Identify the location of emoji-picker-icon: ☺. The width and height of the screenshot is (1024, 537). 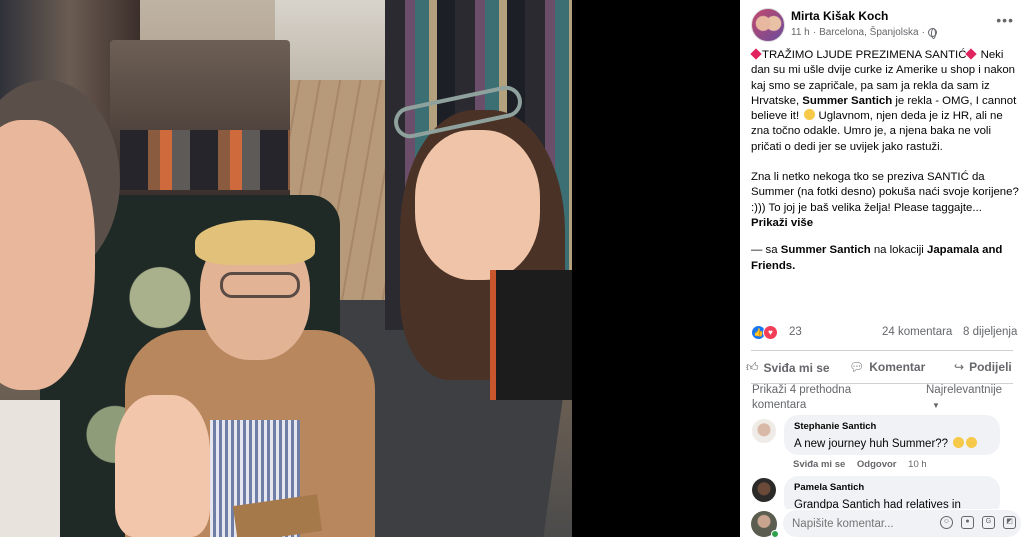
(946, 522).